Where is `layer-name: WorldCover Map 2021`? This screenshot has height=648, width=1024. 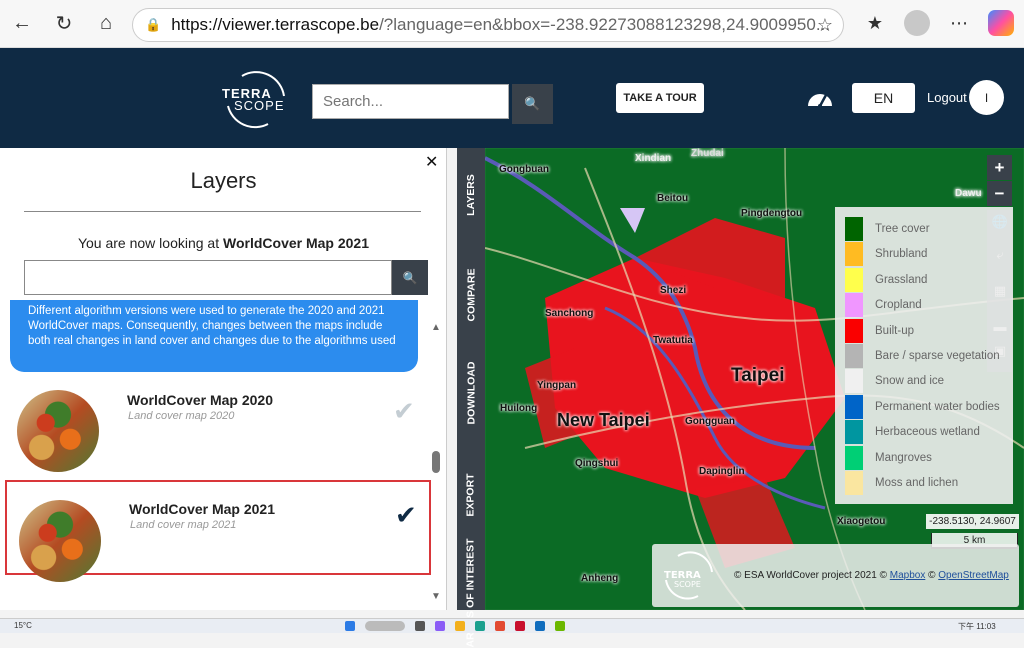 layer-name: WorldCover Map 2021 is located at coordinates (202, 509).